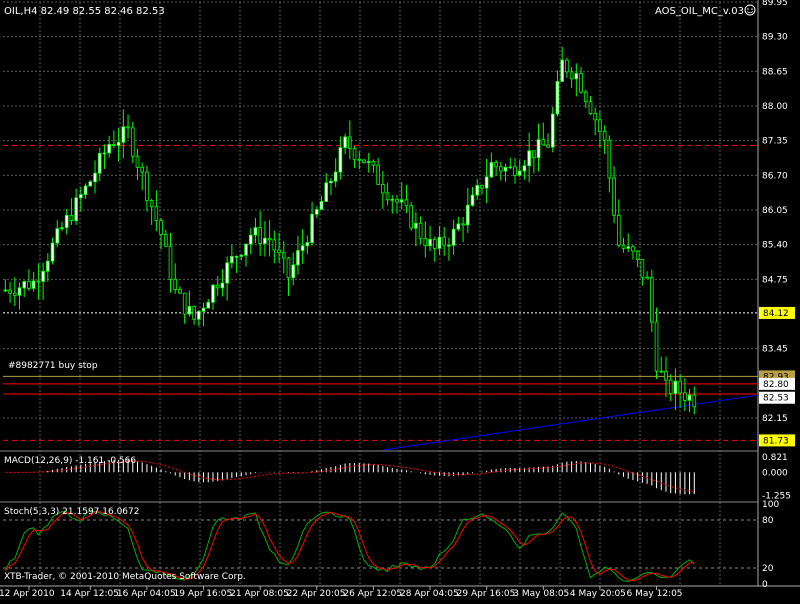  I want to click on price-tag-label: 82.80, so click(776, 385).